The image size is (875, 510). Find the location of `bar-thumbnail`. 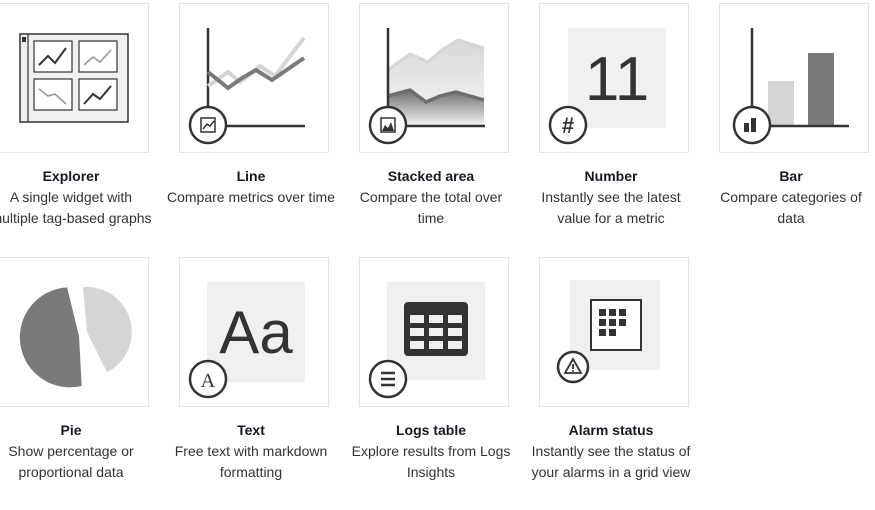

bar-thumbnail is located at coordinates (794, 78).